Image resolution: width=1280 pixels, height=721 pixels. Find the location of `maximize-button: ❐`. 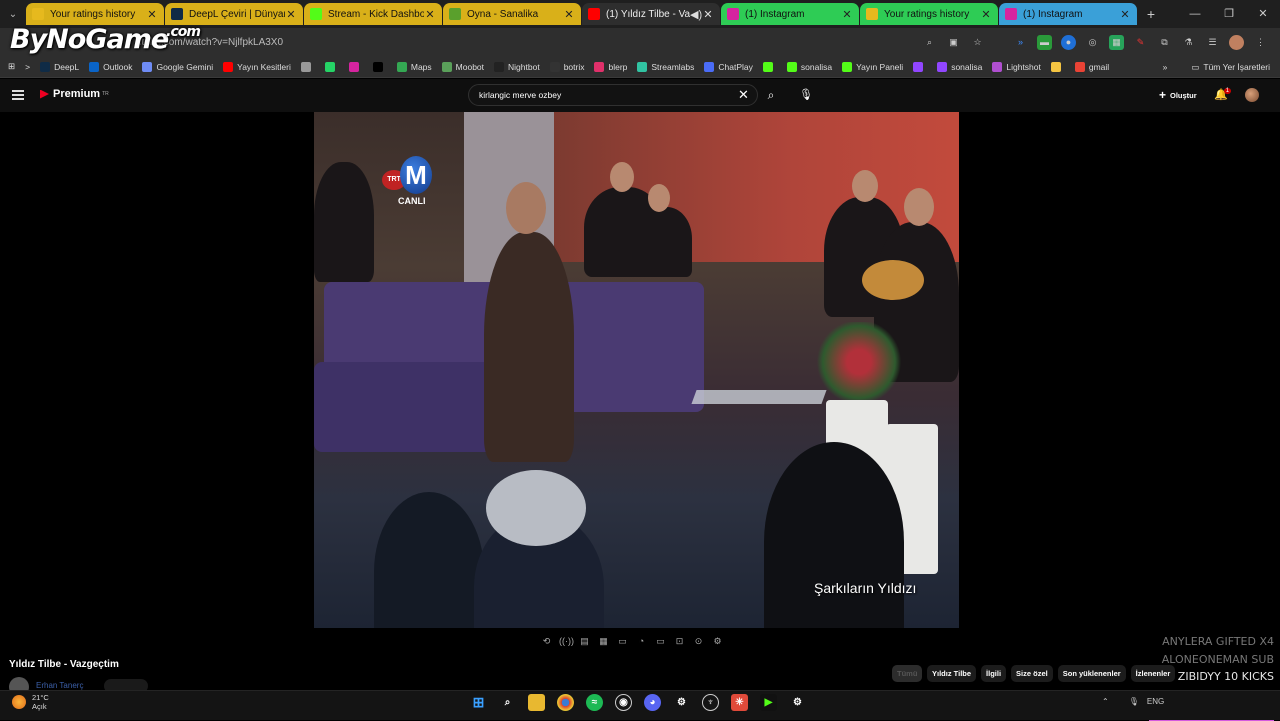

maximize-button: ❐ is located at coordinates (1229, 14).